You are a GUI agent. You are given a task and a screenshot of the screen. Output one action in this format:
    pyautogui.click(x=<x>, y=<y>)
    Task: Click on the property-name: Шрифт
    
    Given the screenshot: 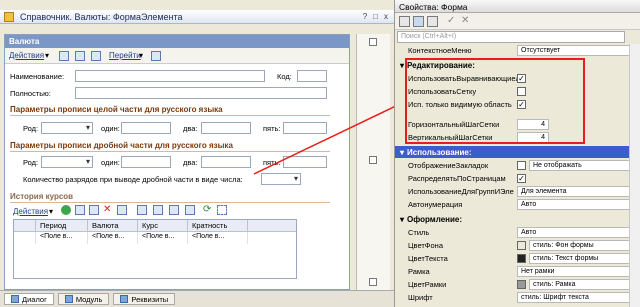 What is the action you would take?
    pyautogui.click(x=420, y=297)
    